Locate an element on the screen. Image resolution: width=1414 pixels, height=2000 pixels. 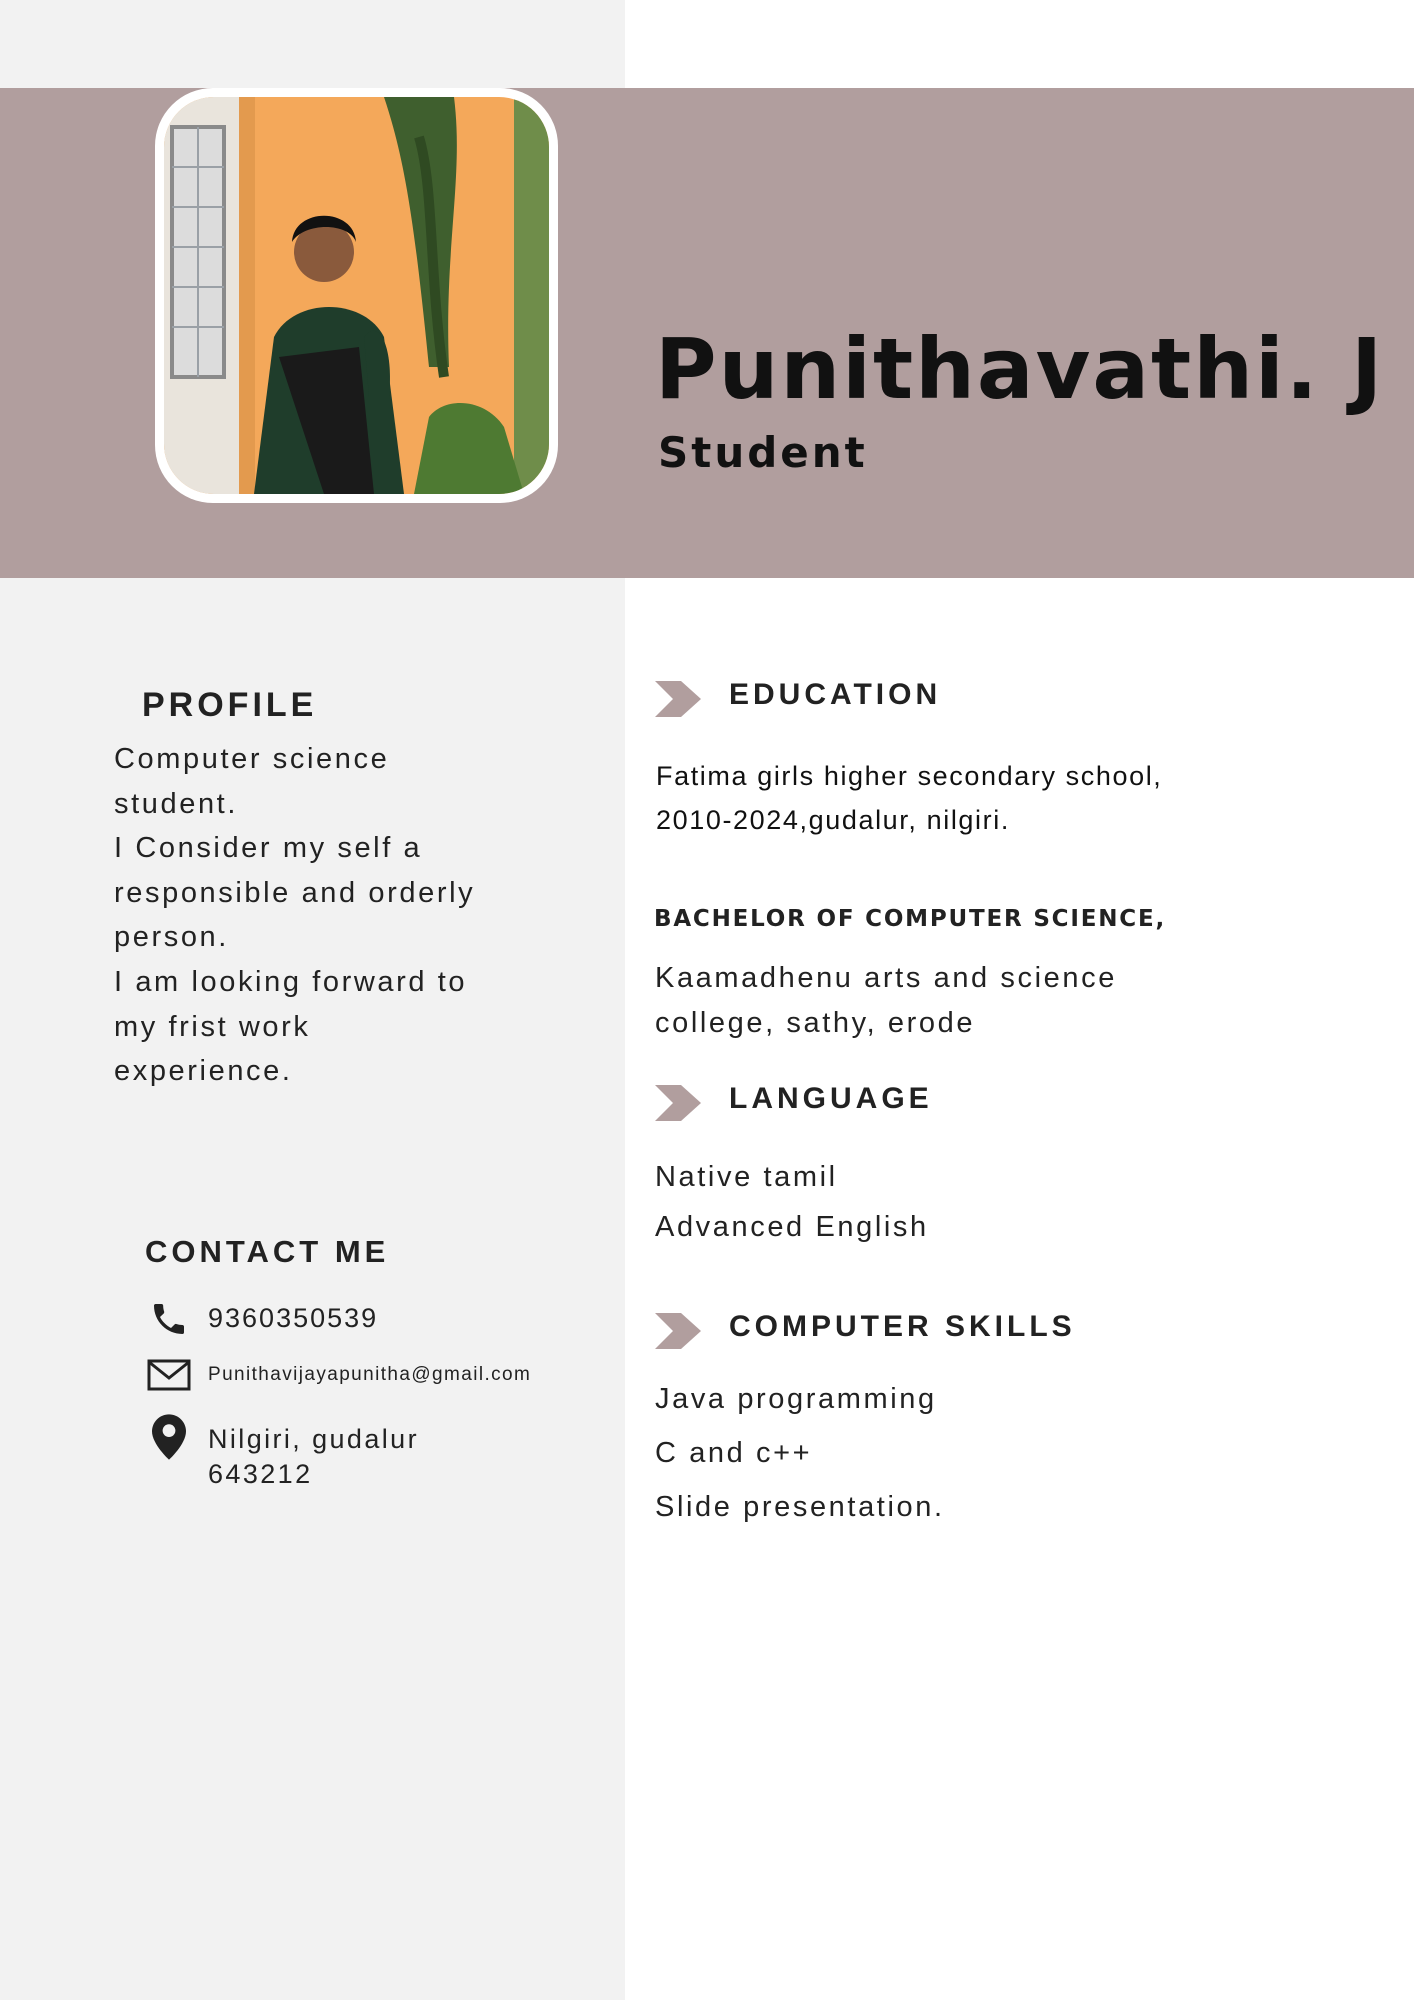
profile-line: I Consider my self a is located at coordinates (268, 848).